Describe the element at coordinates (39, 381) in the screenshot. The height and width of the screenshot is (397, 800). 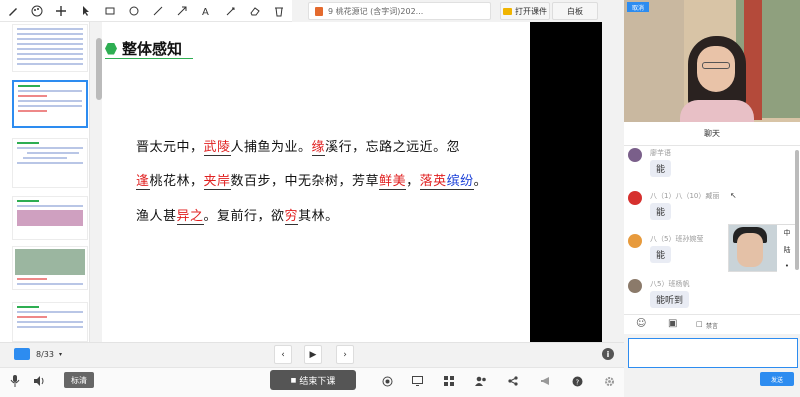
I see `speaker-icon` at that location.